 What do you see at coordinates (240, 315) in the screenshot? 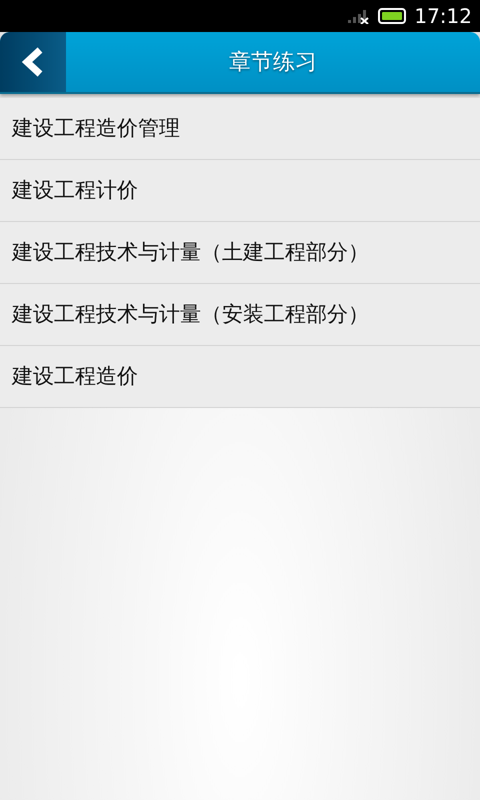
I see `chapter-list-item: 建设工程技术与计量（安装工程部分）` at bounding box center [240, 315].